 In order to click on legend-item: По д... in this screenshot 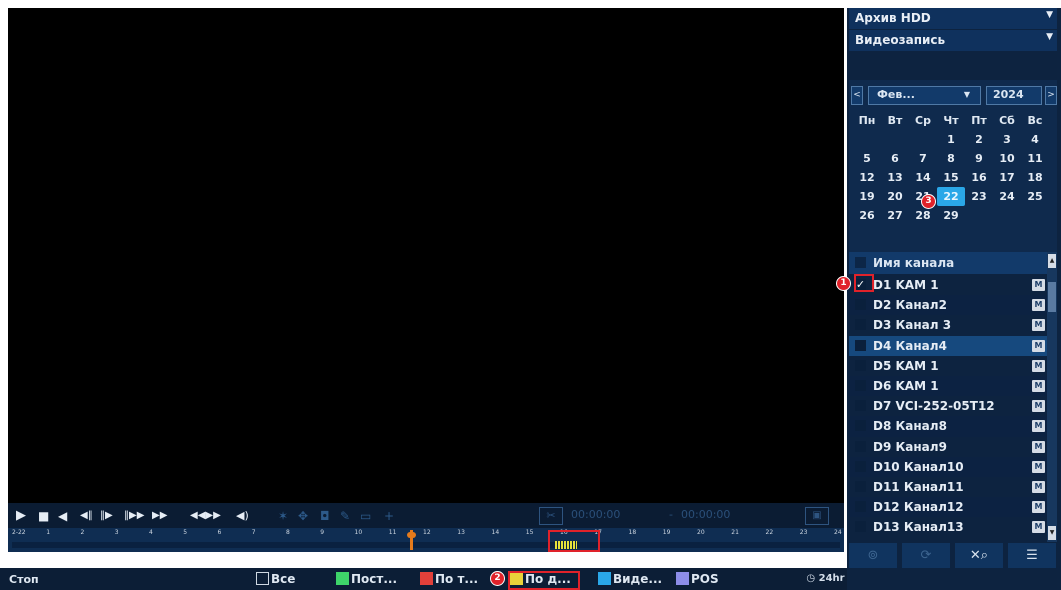, I will do `click(540, 579)`.